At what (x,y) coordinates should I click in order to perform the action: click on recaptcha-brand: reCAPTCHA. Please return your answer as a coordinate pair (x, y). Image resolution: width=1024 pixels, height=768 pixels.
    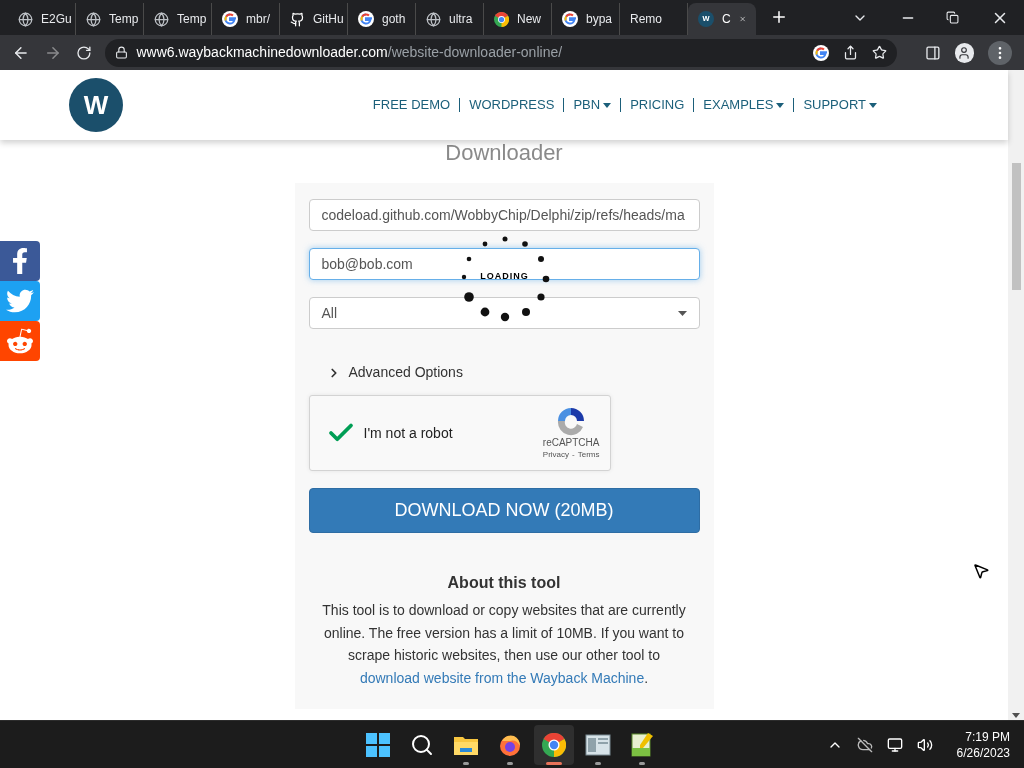
    Looking at the image, I should click on (571, 443).